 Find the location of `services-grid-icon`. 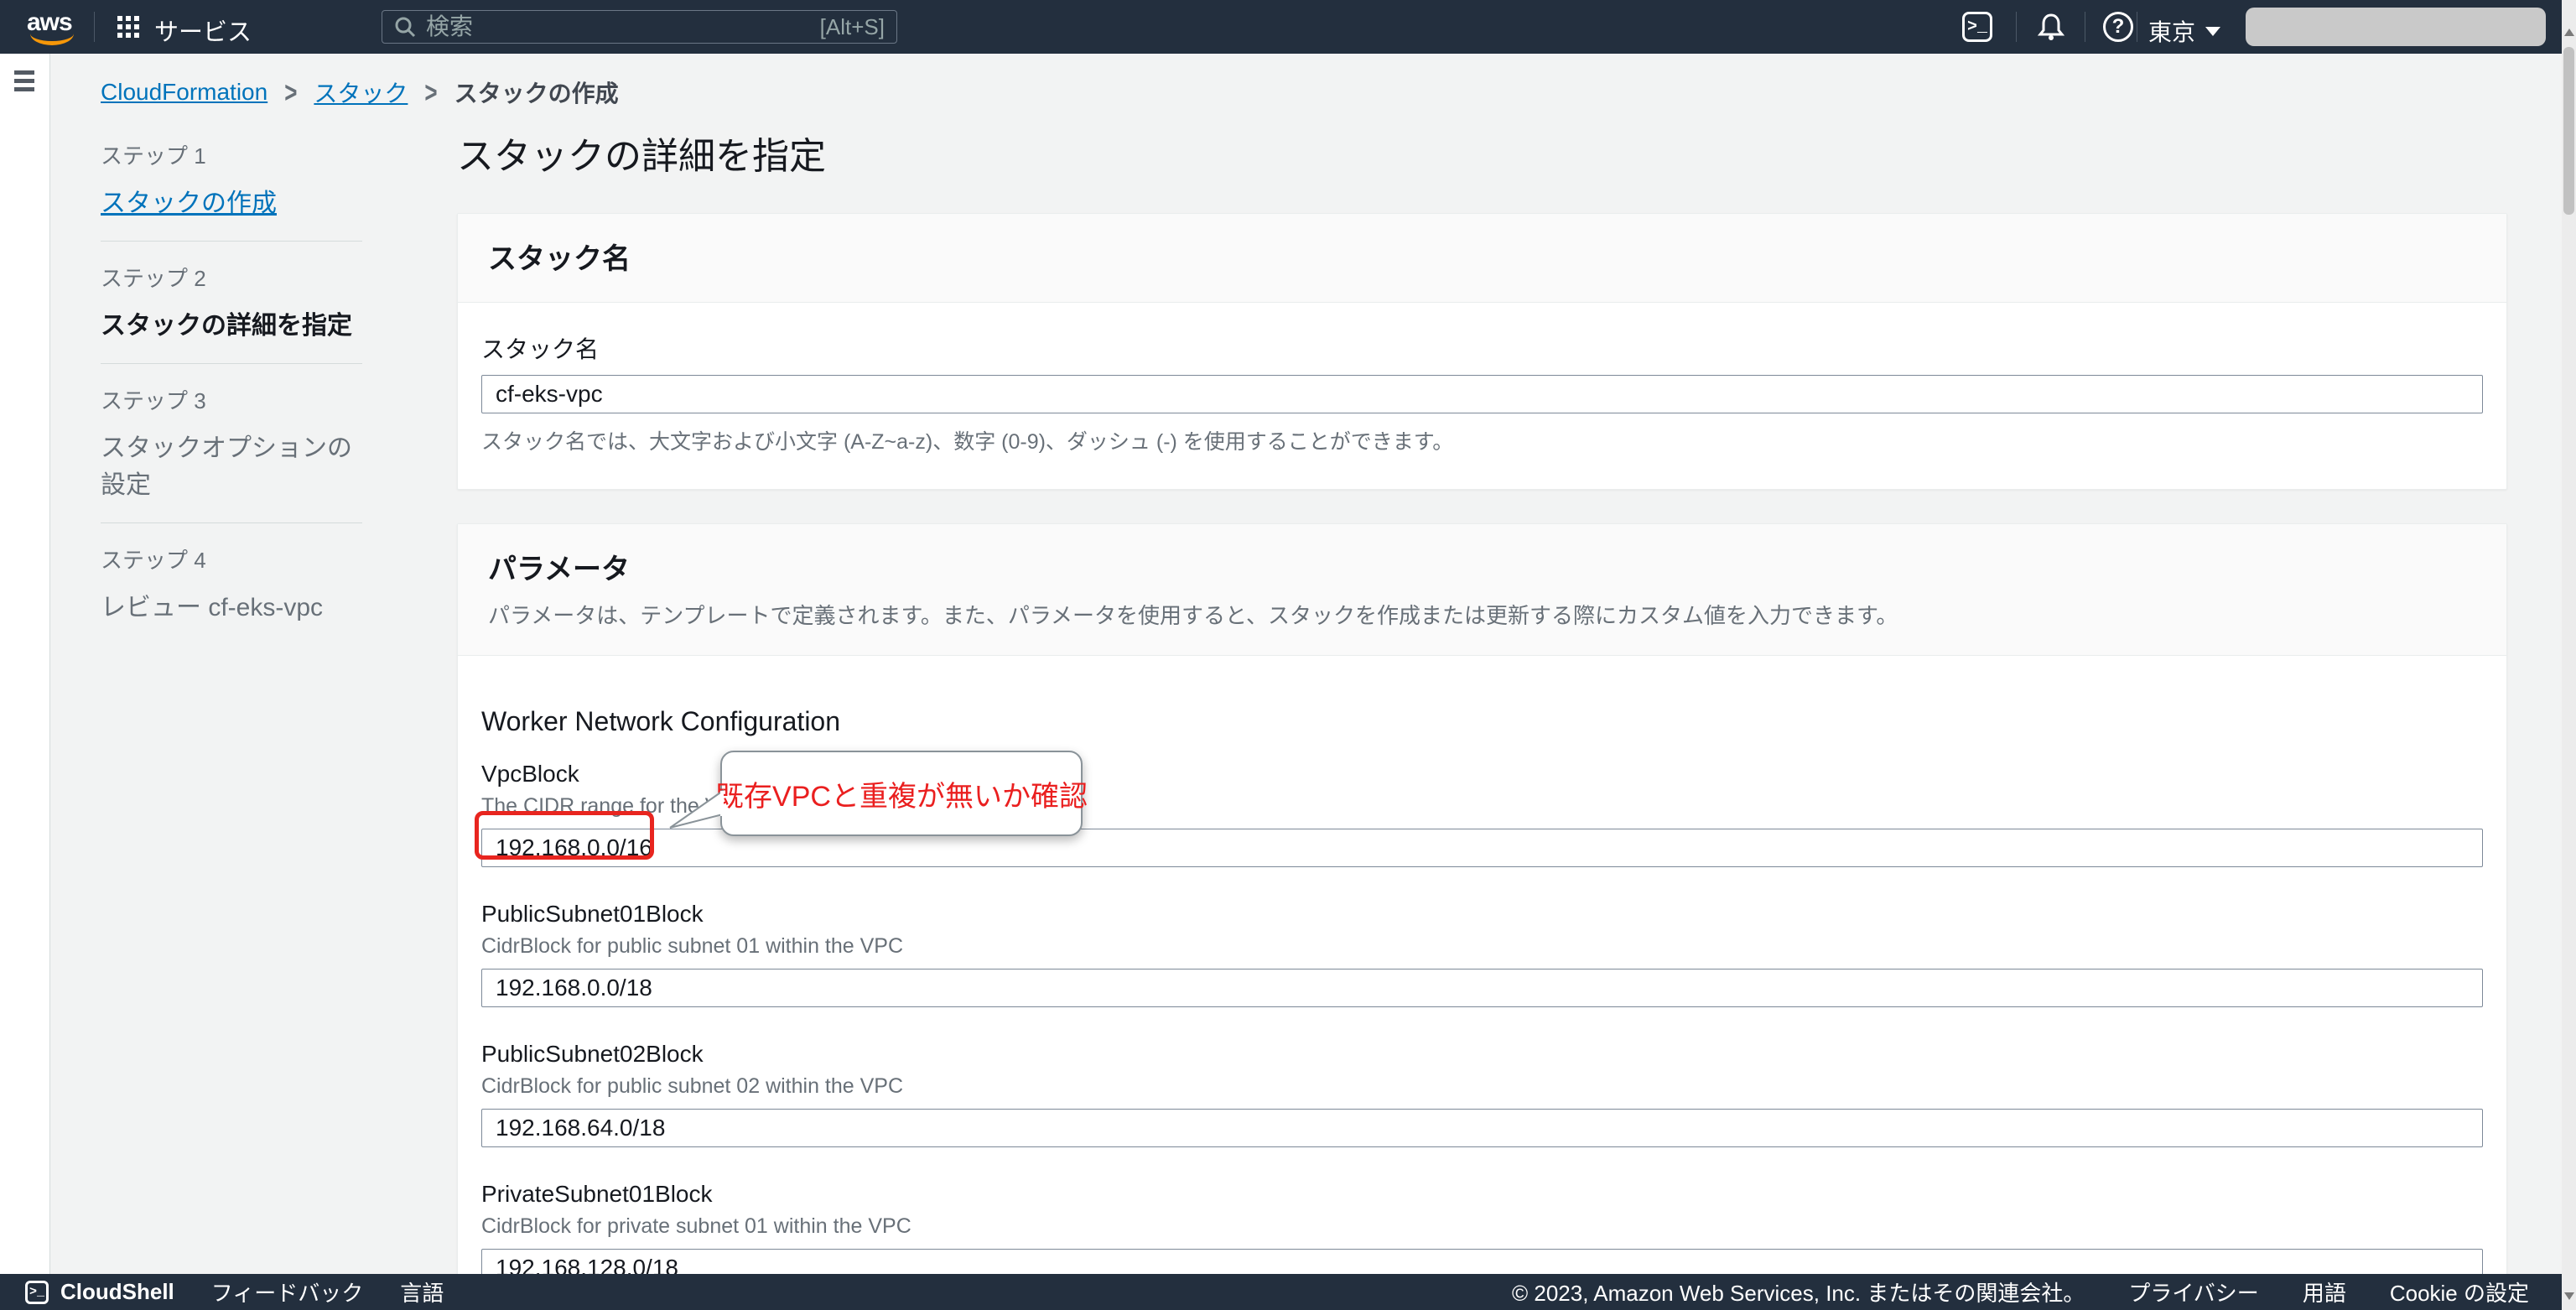

services-grid-icon is located at coordinates (128, 27).